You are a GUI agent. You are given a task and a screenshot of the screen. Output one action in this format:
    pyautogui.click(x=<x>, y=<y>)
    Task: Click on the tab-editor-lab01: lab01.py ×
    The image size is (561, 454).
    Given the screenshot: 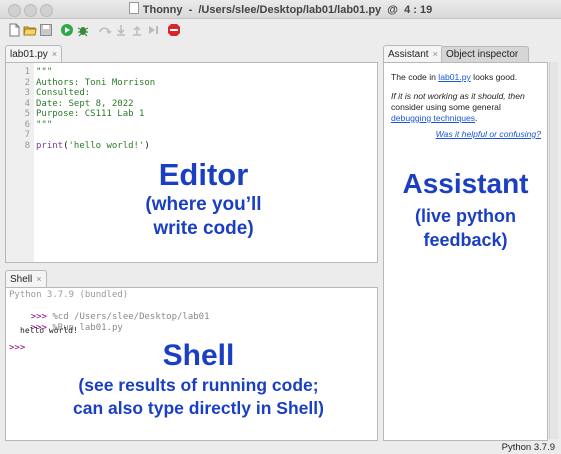 What is the action you would take?
    pyautogui.click(x=34, y=53)
    